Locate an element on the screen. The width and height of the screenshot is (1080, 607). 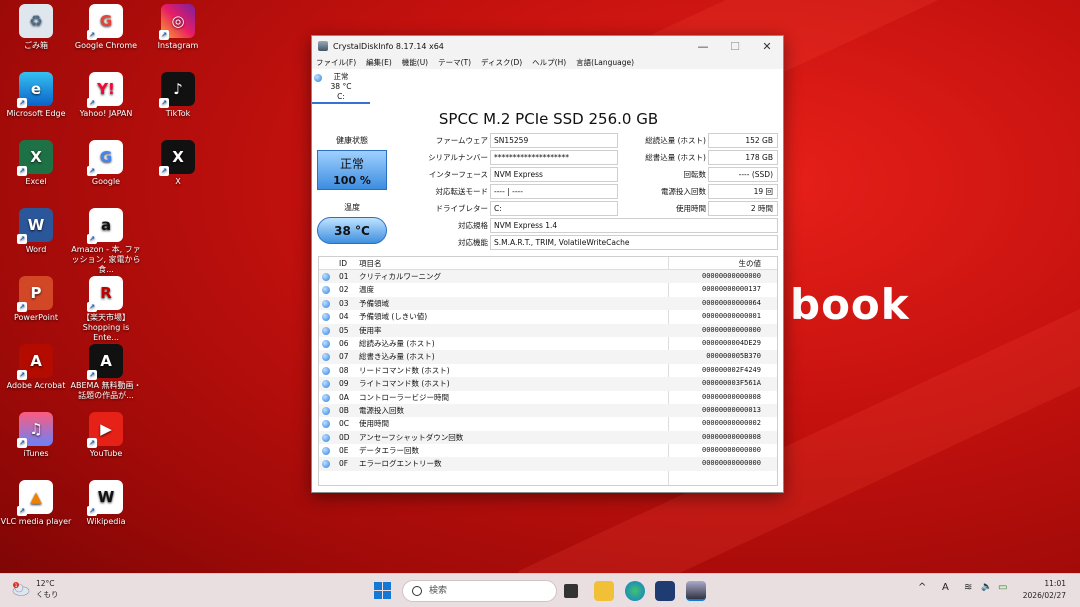
features-label: 対応機能 is located at coordinates (473, 242).